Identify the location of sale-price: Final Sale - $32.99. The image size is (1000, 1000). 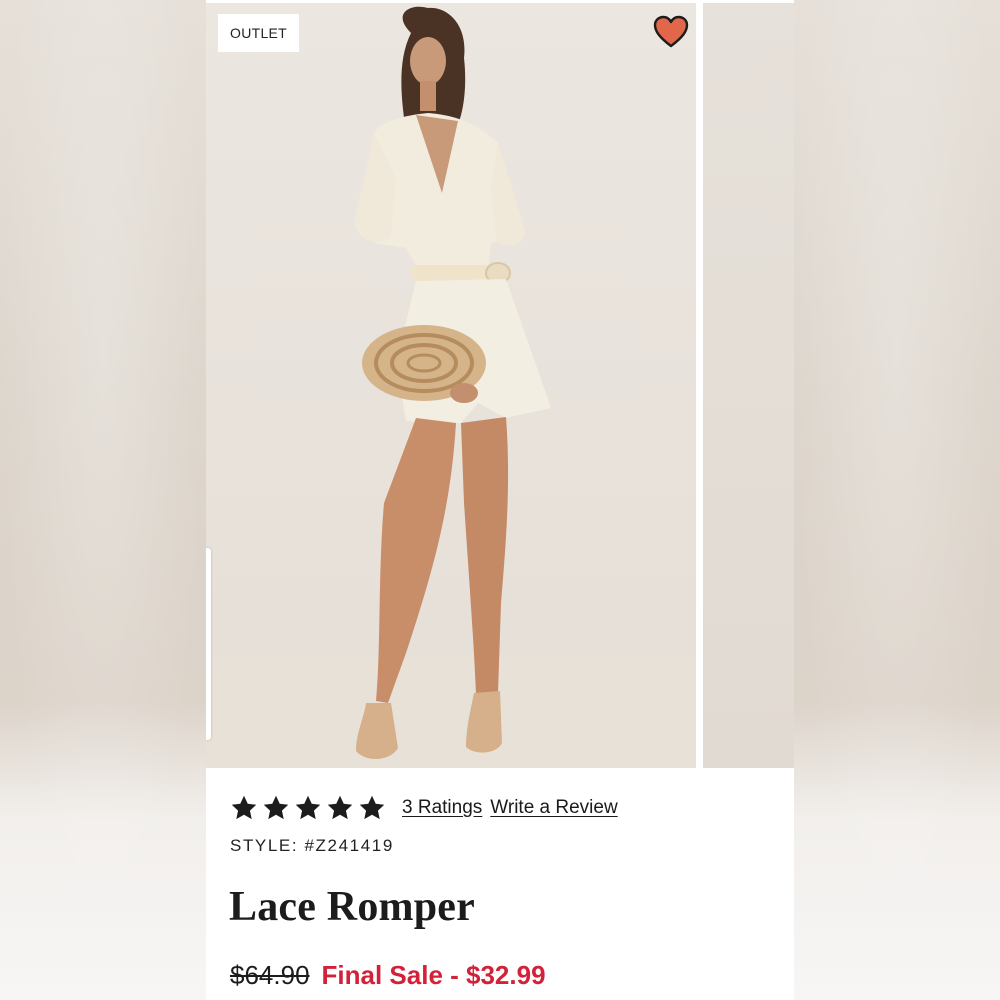
(433, 975).